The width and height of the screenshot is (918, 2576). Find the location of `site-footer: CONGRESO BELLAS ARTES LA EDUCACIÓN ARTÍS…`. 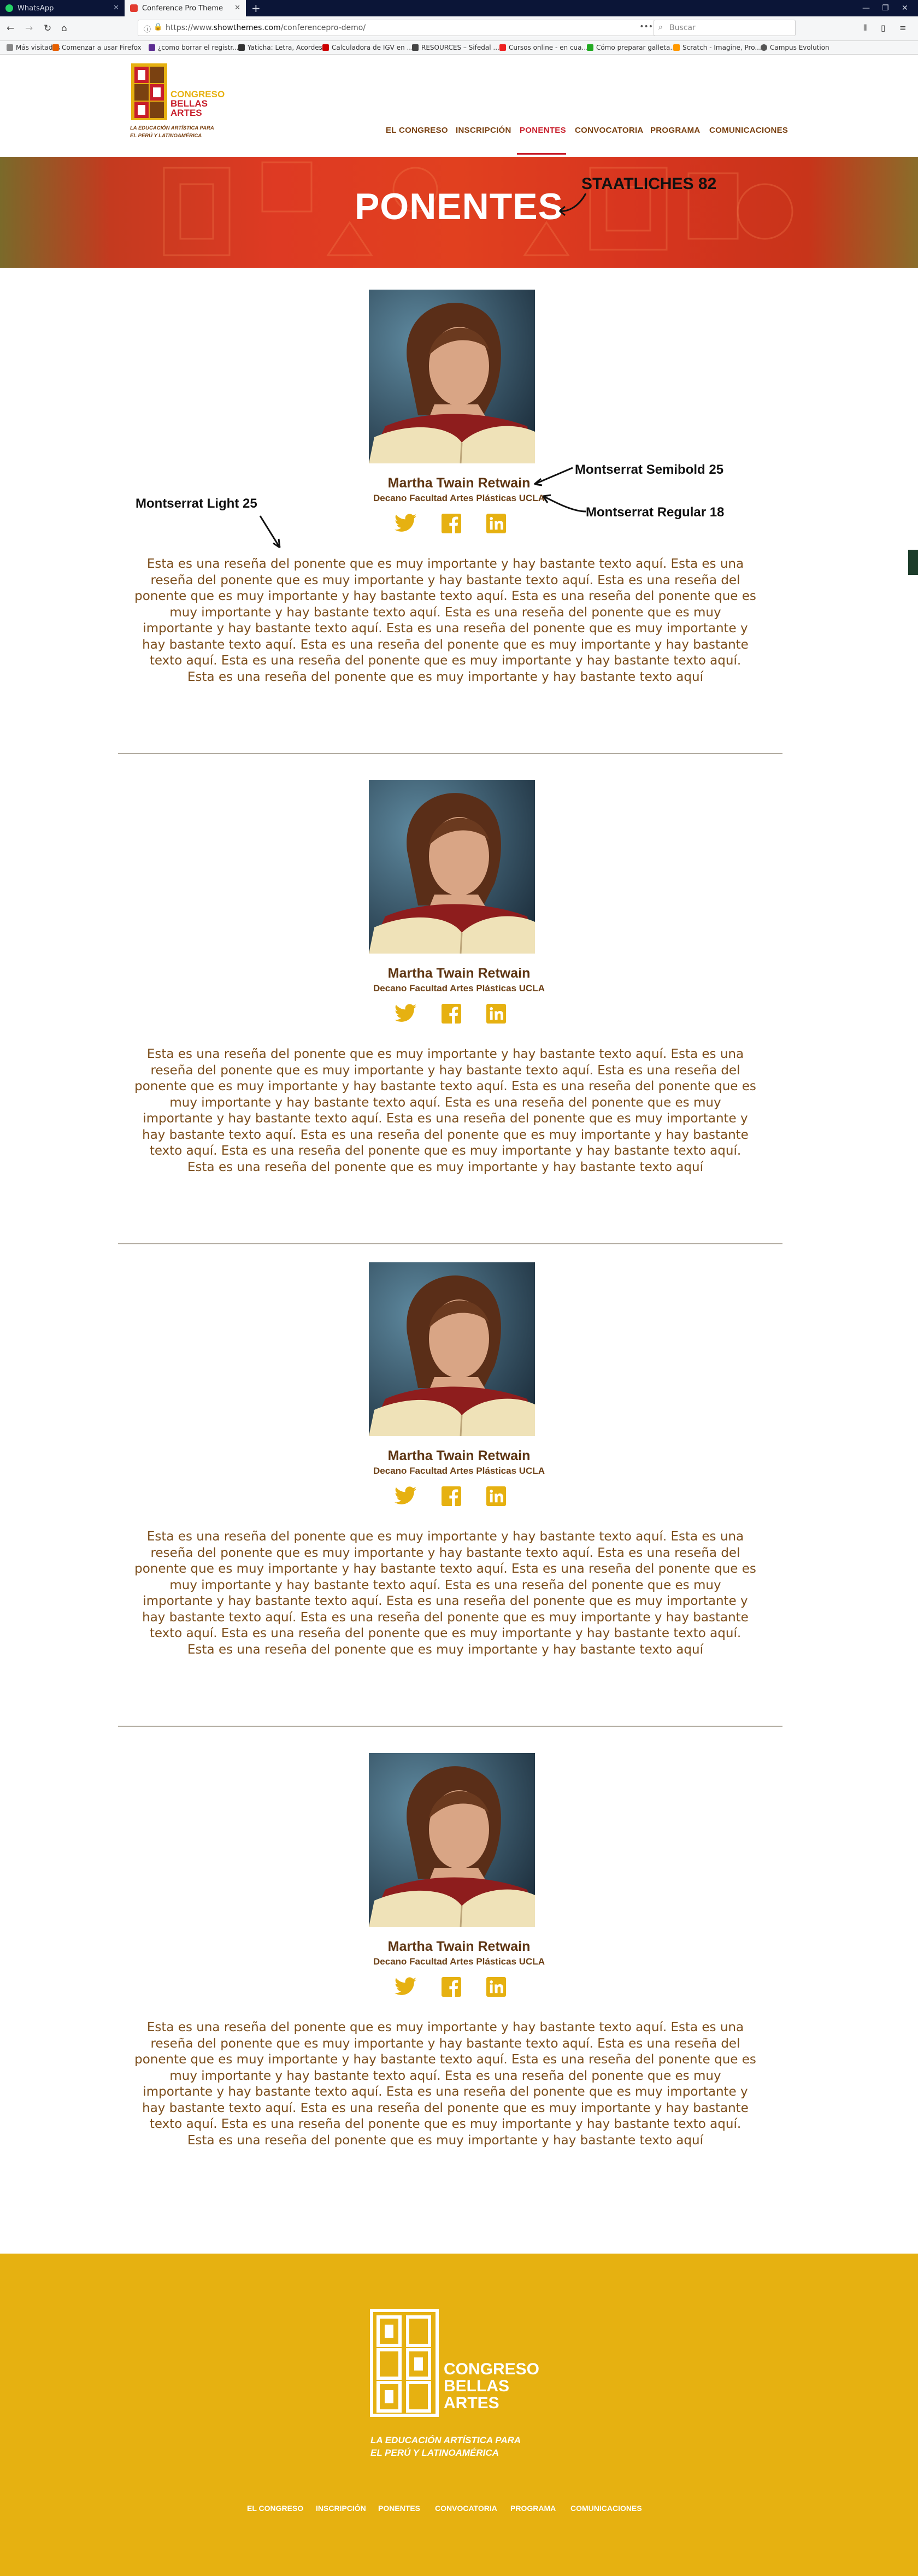

site-footer: CONGRESO BELLAS ARTES LA EDUCACIÓN ARTÍS… is located at coordinates (459, 2415).